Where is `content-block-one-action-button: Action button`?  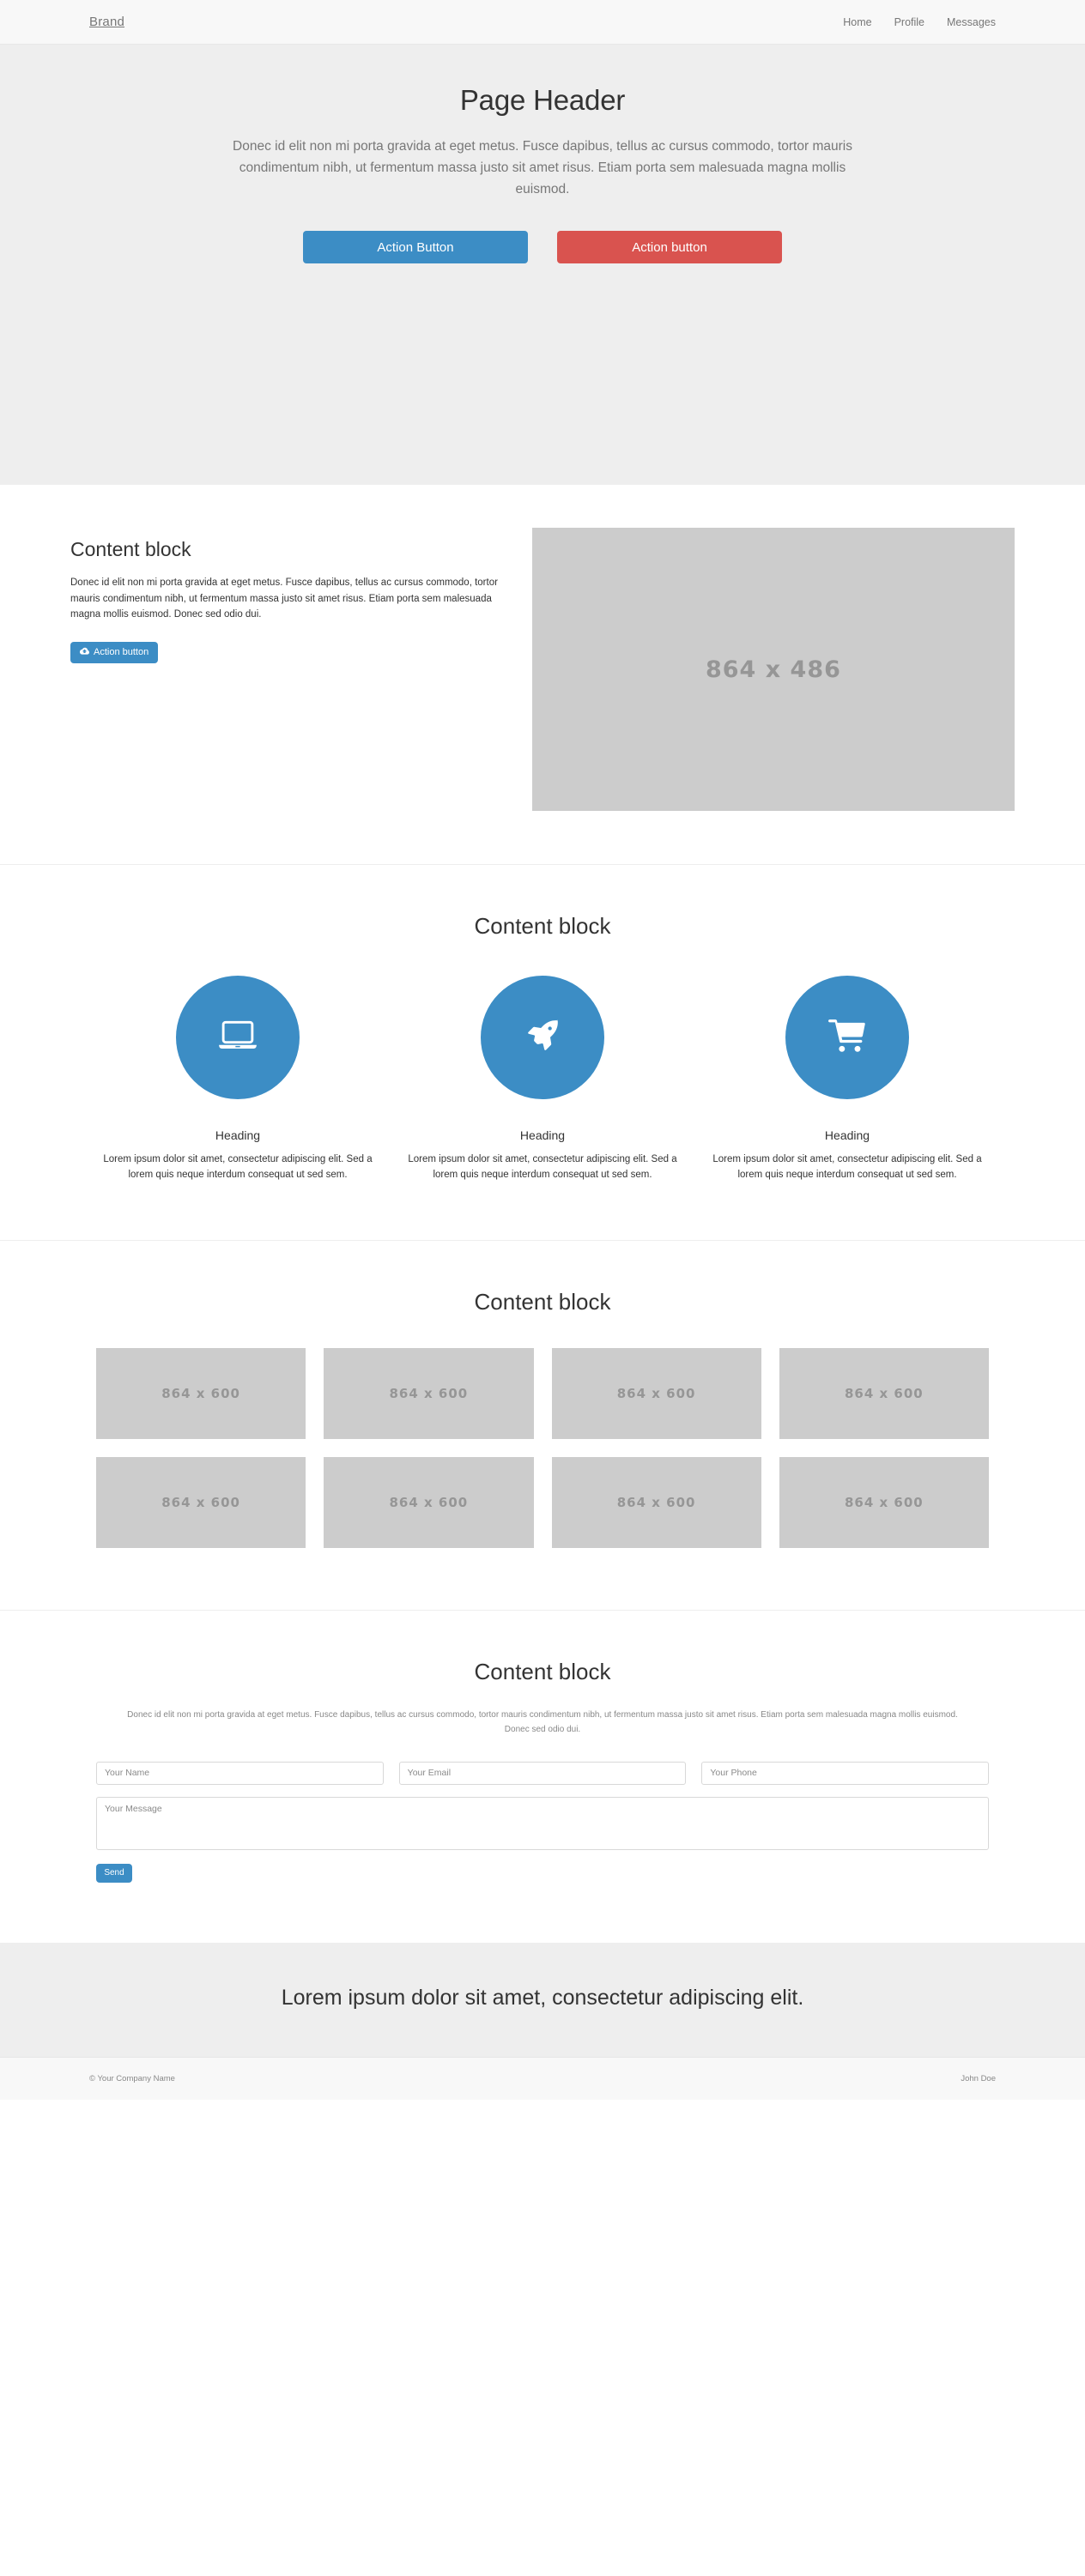 content-block-one-action-button: Action button is located at coordinates (114, 652).